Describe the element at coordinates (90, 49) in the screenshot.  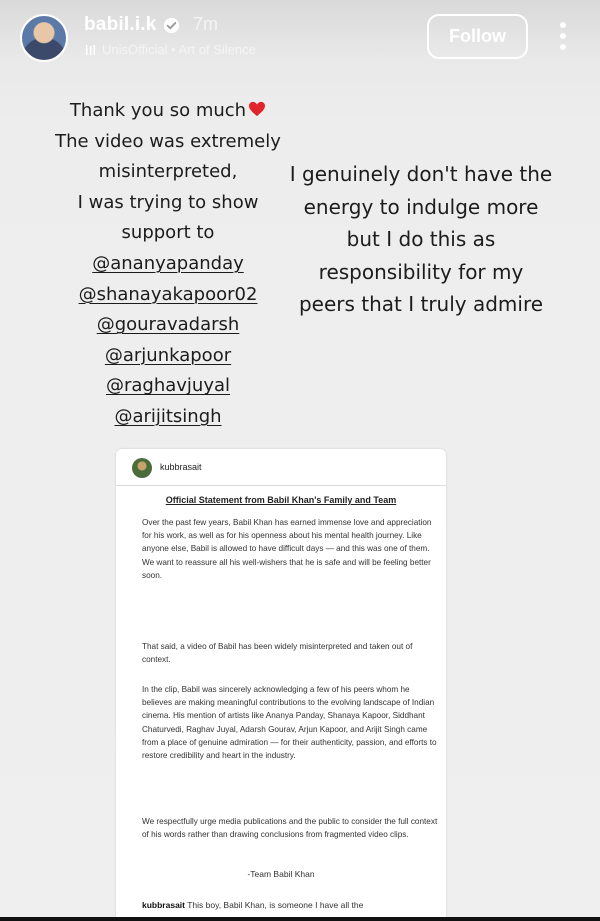
I see `music-note-icon` at that location.